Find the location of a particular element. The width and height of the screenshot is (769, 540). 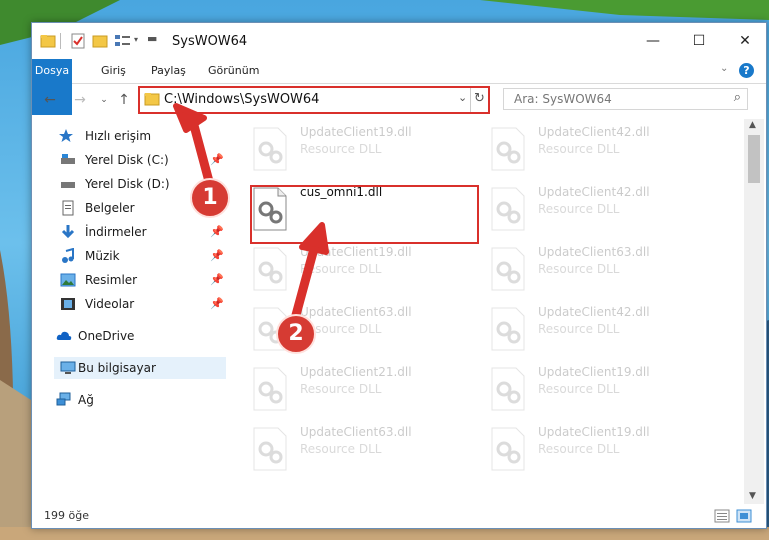

pictures-icon is located at coordinates (68, 280).